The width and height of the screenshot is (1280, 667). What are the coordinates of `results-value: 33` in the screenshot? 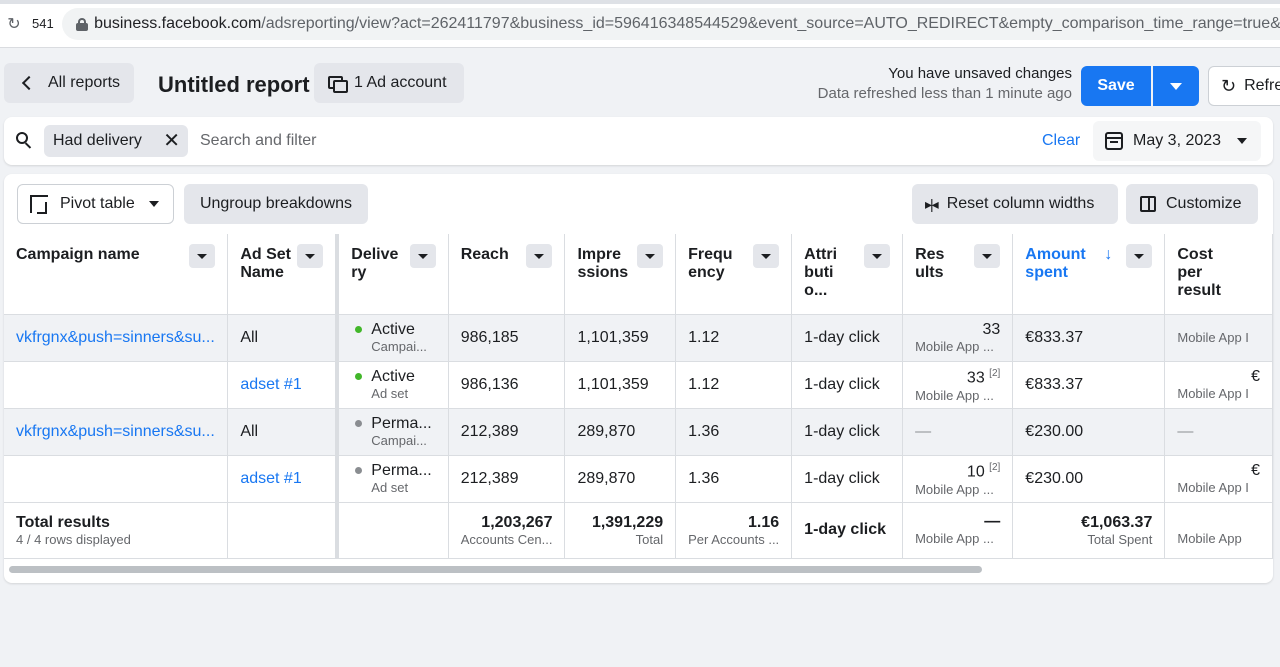 It's located at (991, 329).